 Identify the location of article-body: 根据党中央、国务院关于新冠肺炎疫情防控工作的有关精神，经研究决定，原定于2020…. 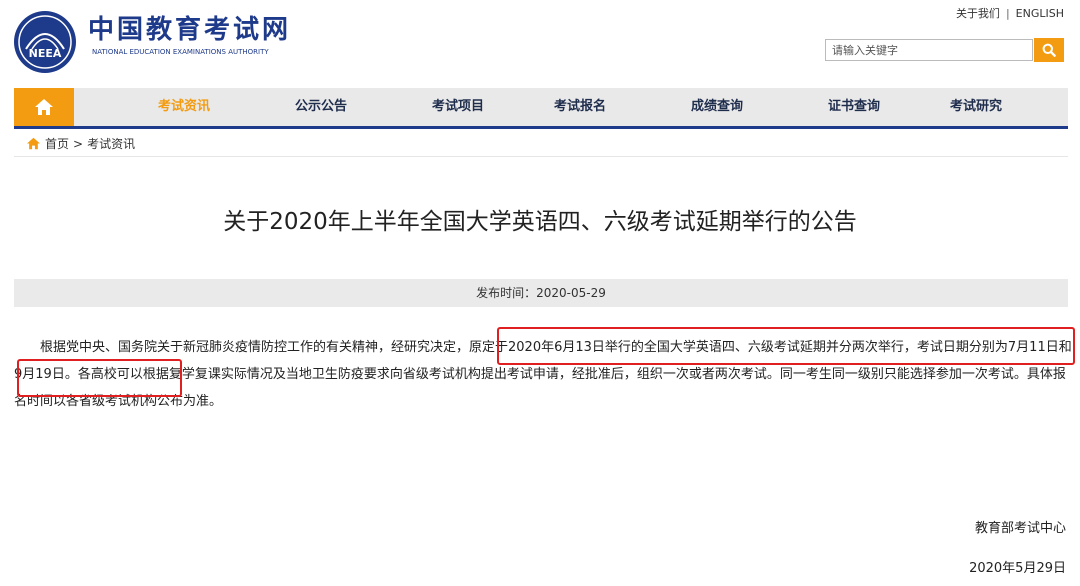
(543, 374).